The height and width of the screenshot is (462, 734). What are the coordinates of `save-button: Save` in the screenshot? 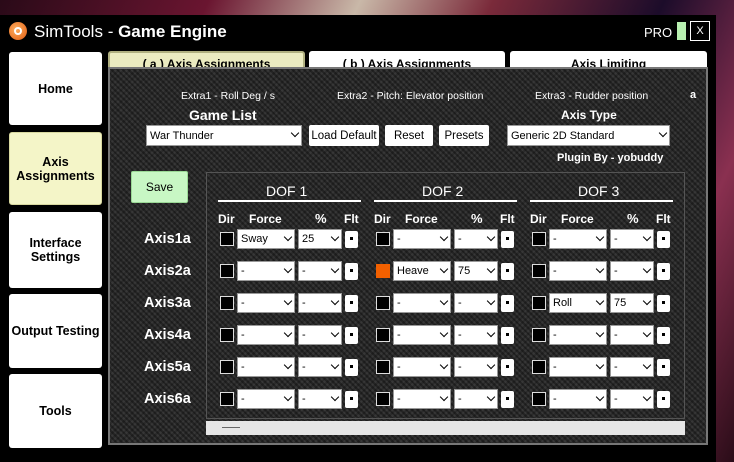 It's located at (159, 187).